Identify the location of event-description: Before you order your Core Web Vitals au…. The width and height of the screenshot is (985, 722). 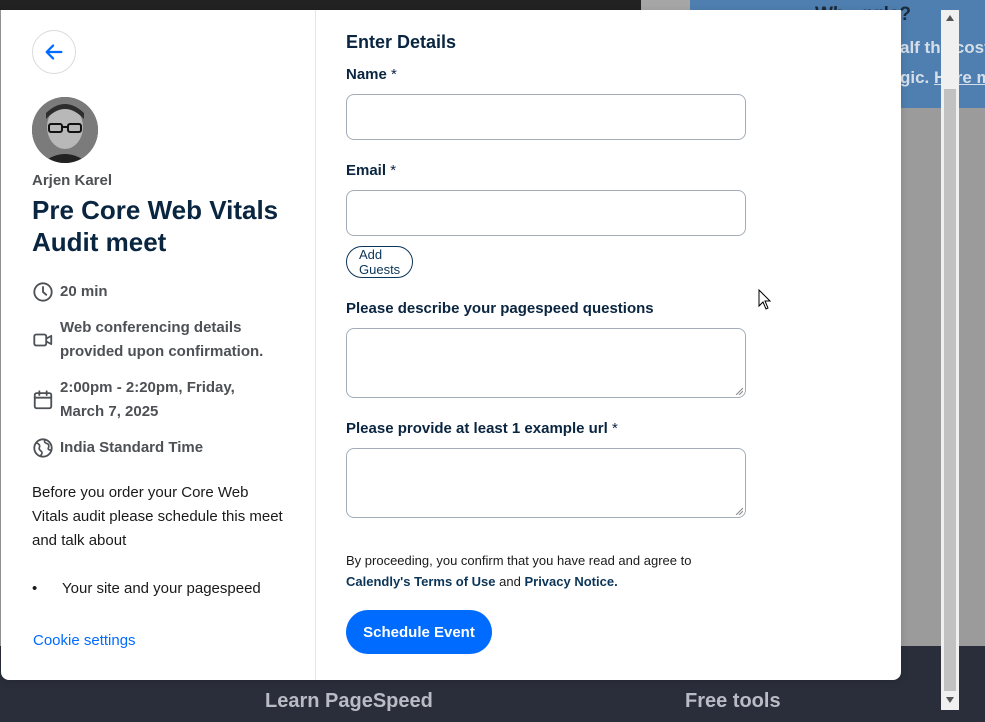
(157, 516).